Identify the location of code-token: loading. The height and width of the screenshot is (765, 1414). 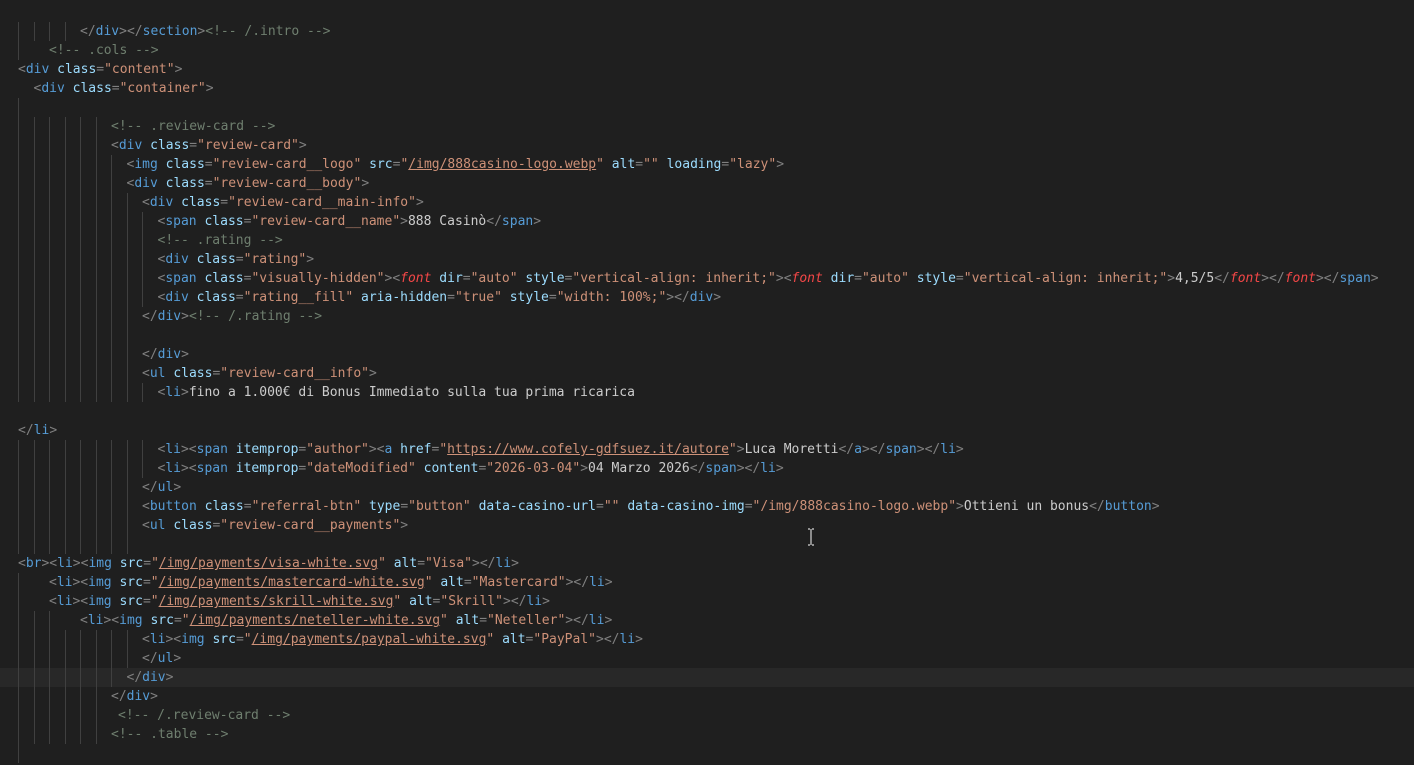
(694, 164).